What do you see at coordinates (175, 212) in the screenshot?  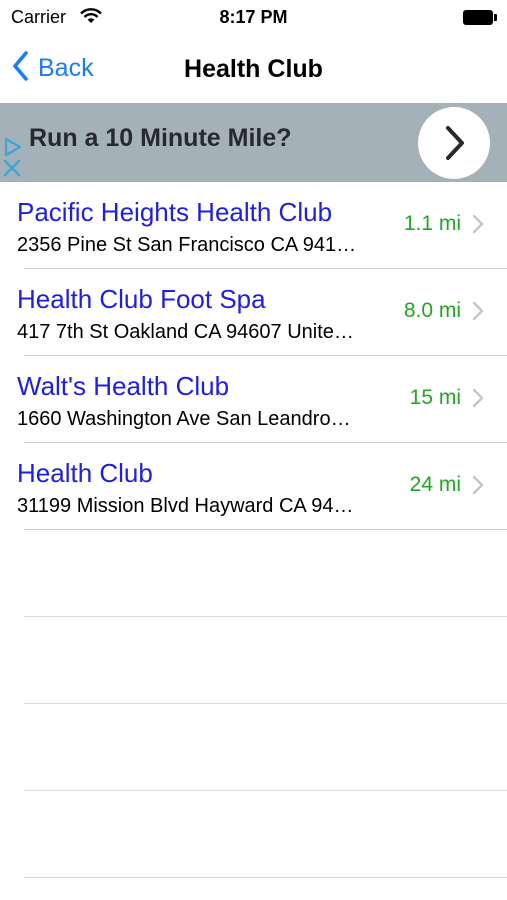 I see `result-name: Pacific Heights Health Club` at bounding box center [175, 212].